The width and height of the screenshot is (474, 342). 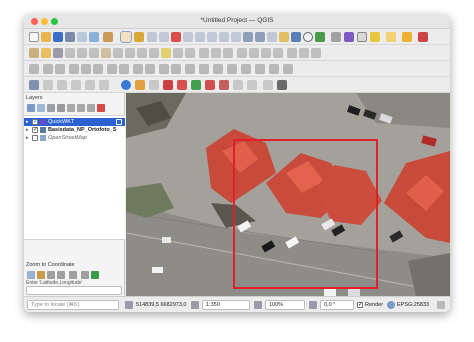 What do you see at coordinates (182, 85) in the screenshot?
I see `add-raster-icon` at bounding box center [182, 85].